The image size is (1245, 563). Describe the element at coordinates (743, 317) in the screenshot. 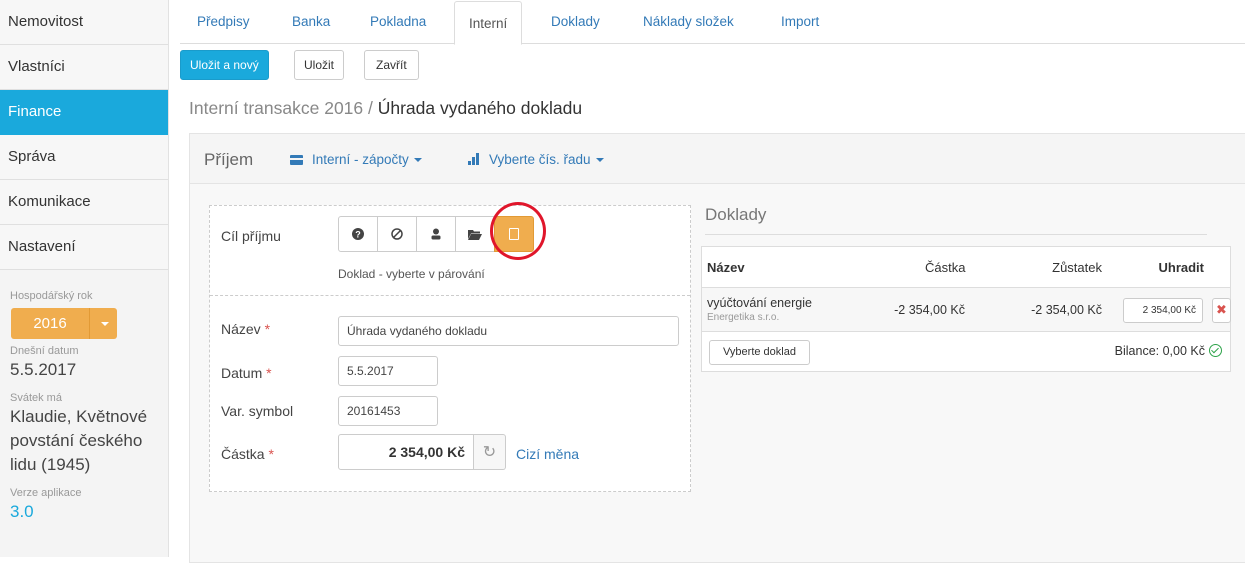

I see `document-company: Energetika s.r.o.` at that location.